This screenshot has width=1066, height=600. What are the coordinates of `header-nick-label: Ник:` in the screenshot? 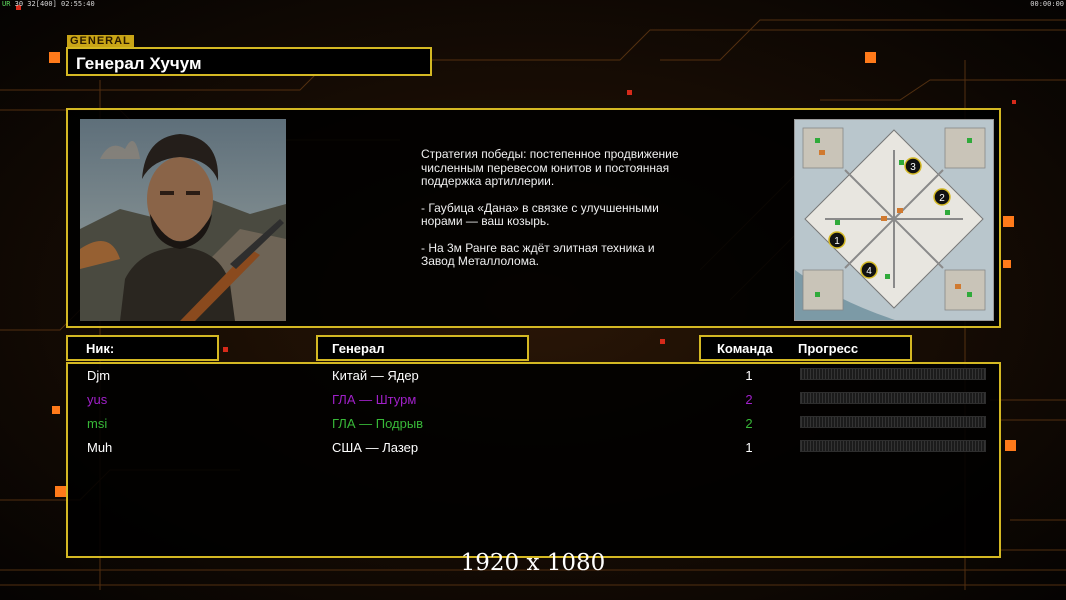 It's located at (100, 348).